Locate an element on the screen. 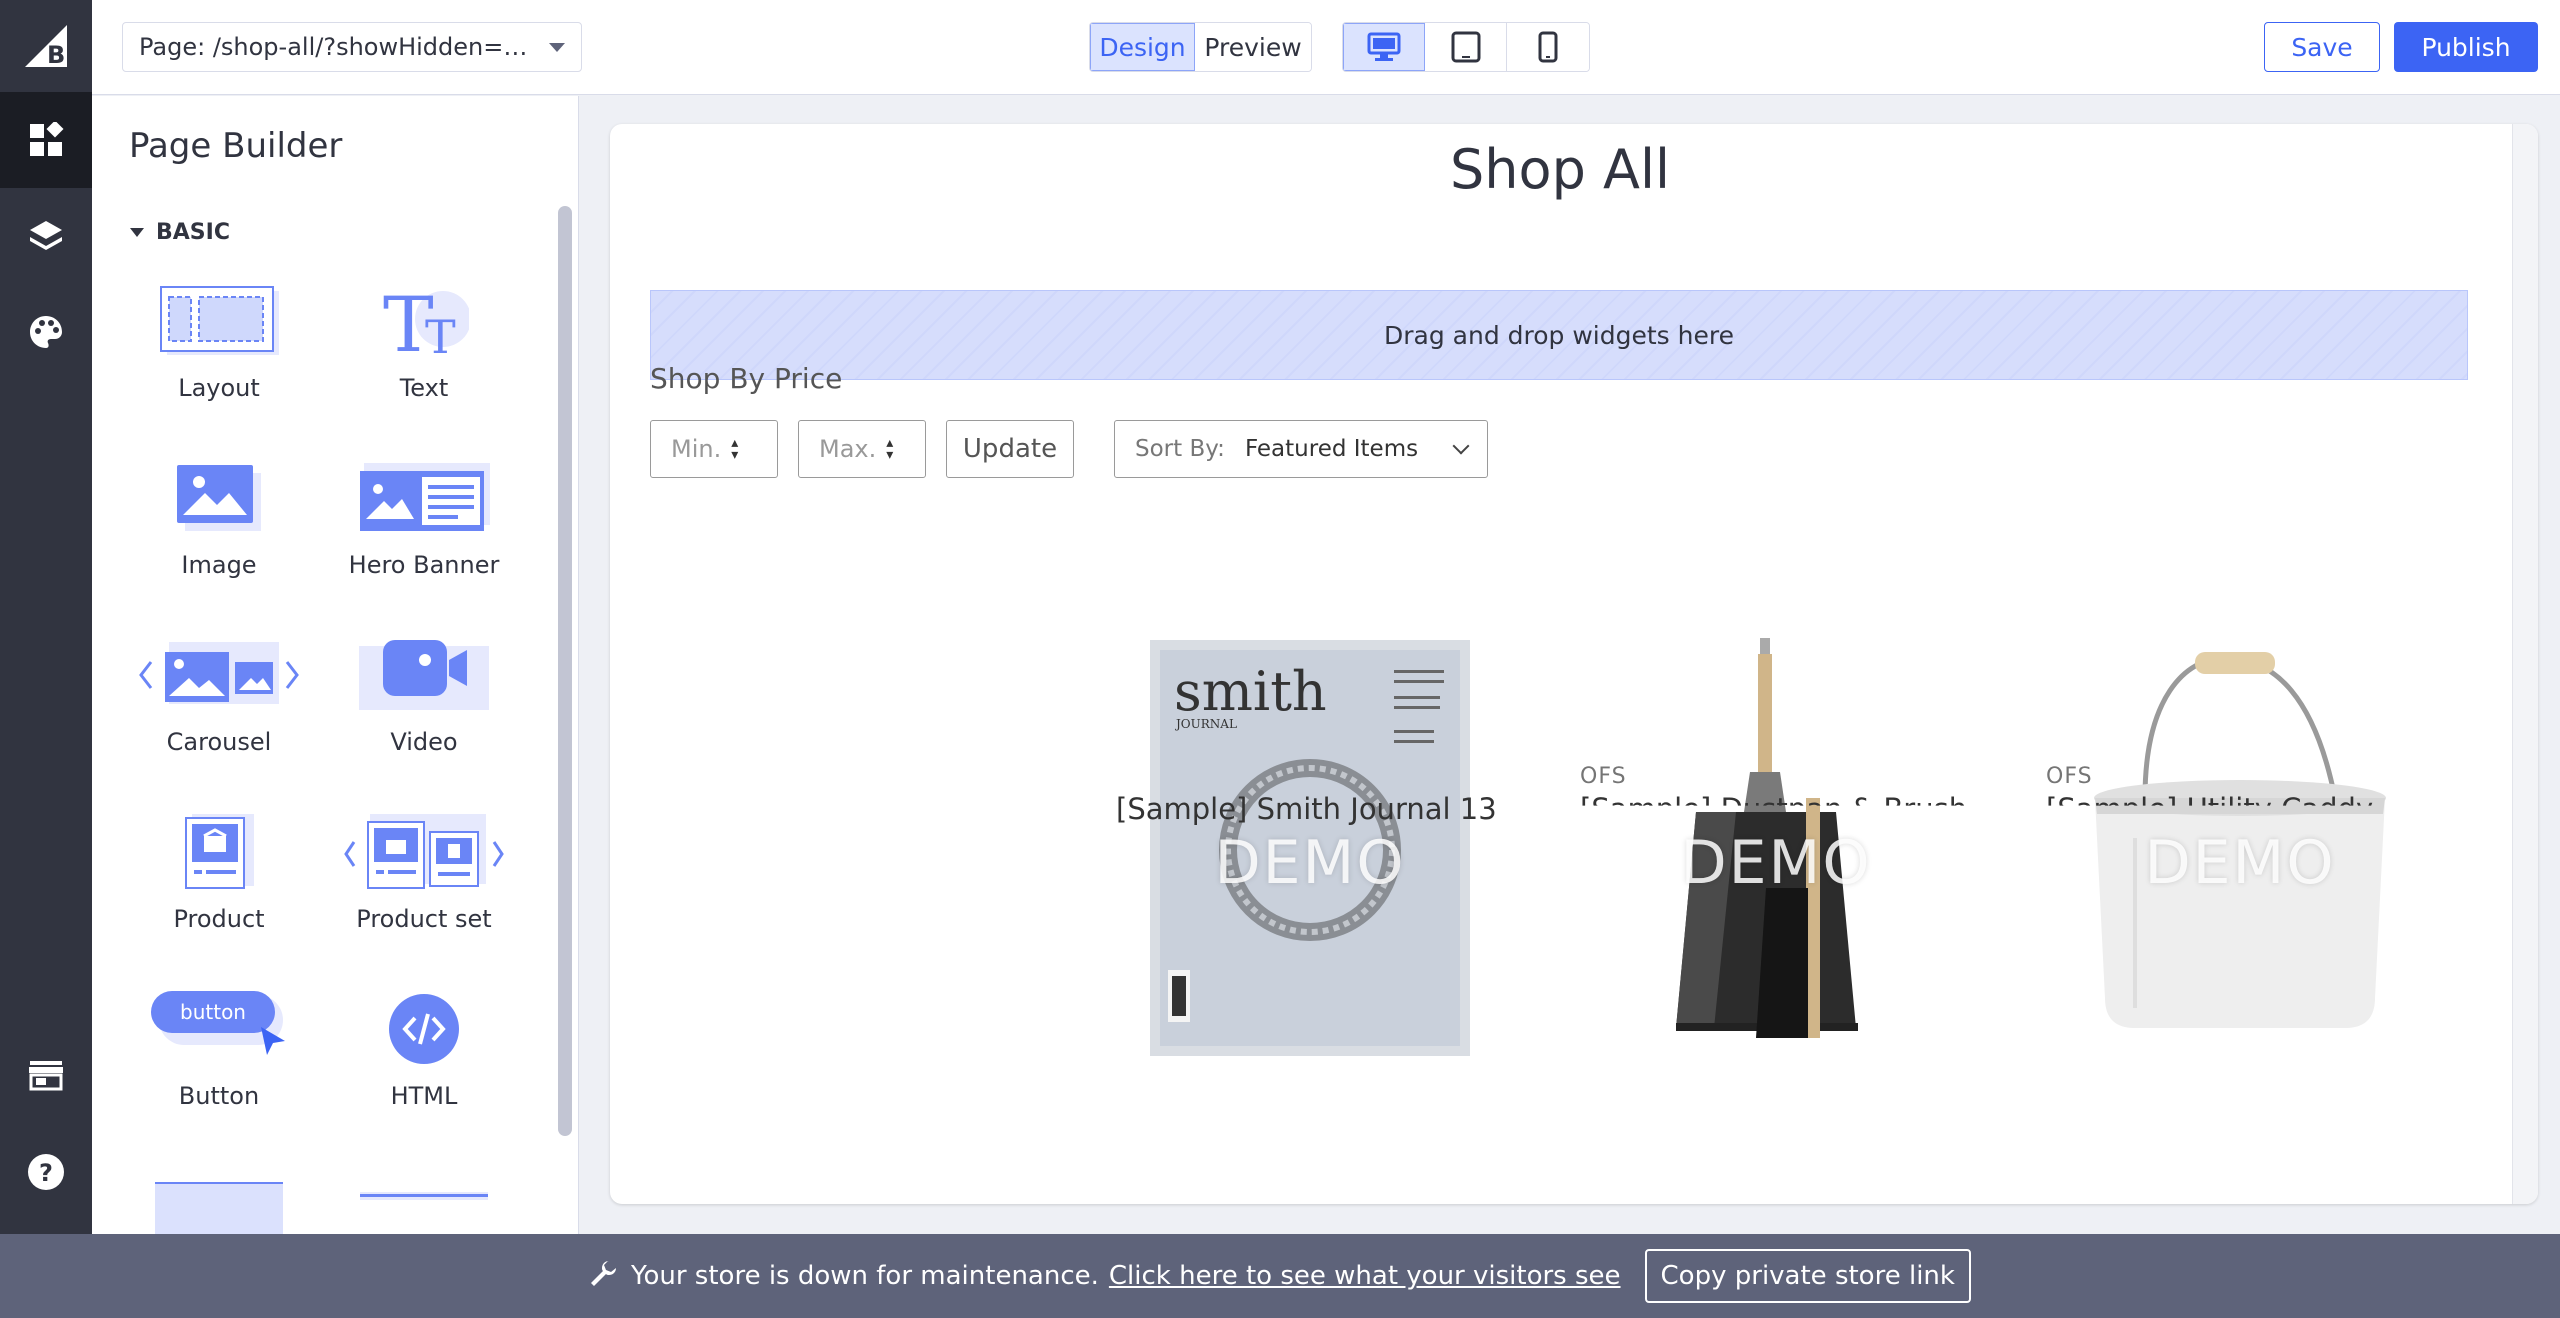 The width and height of the screenshot is (2560, 1318). device-toggle is located at coordinates (1466, 47).